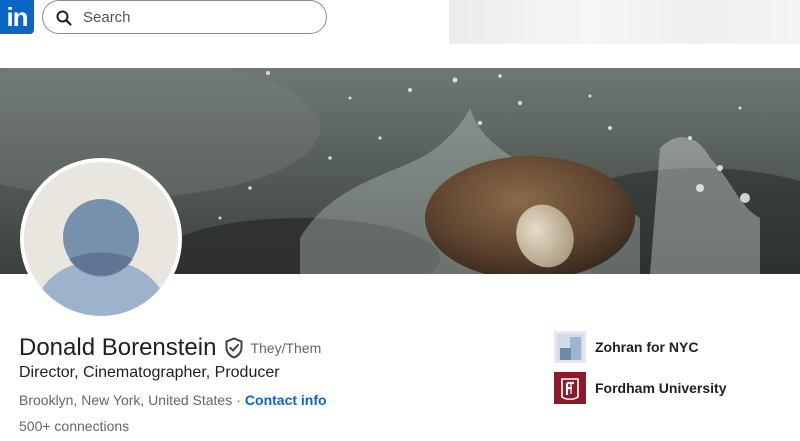  I want to click on nav-right-region, so click(624, 22).